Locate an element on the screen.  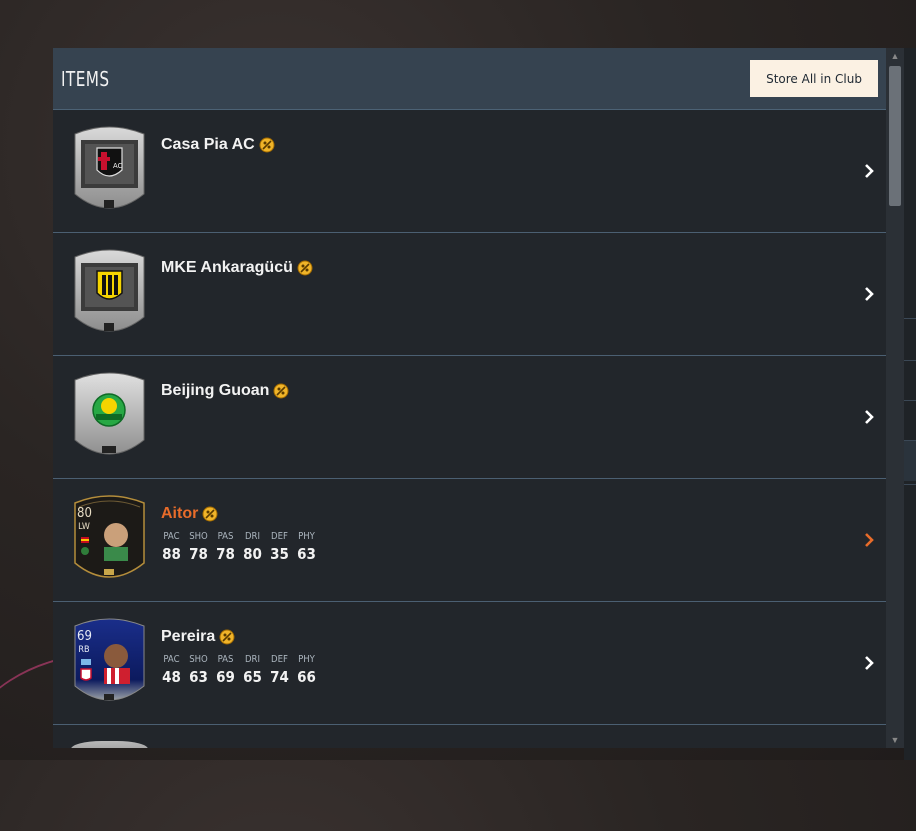
item-name: MKE Ankaragücü is located at coordinates (237, 268).